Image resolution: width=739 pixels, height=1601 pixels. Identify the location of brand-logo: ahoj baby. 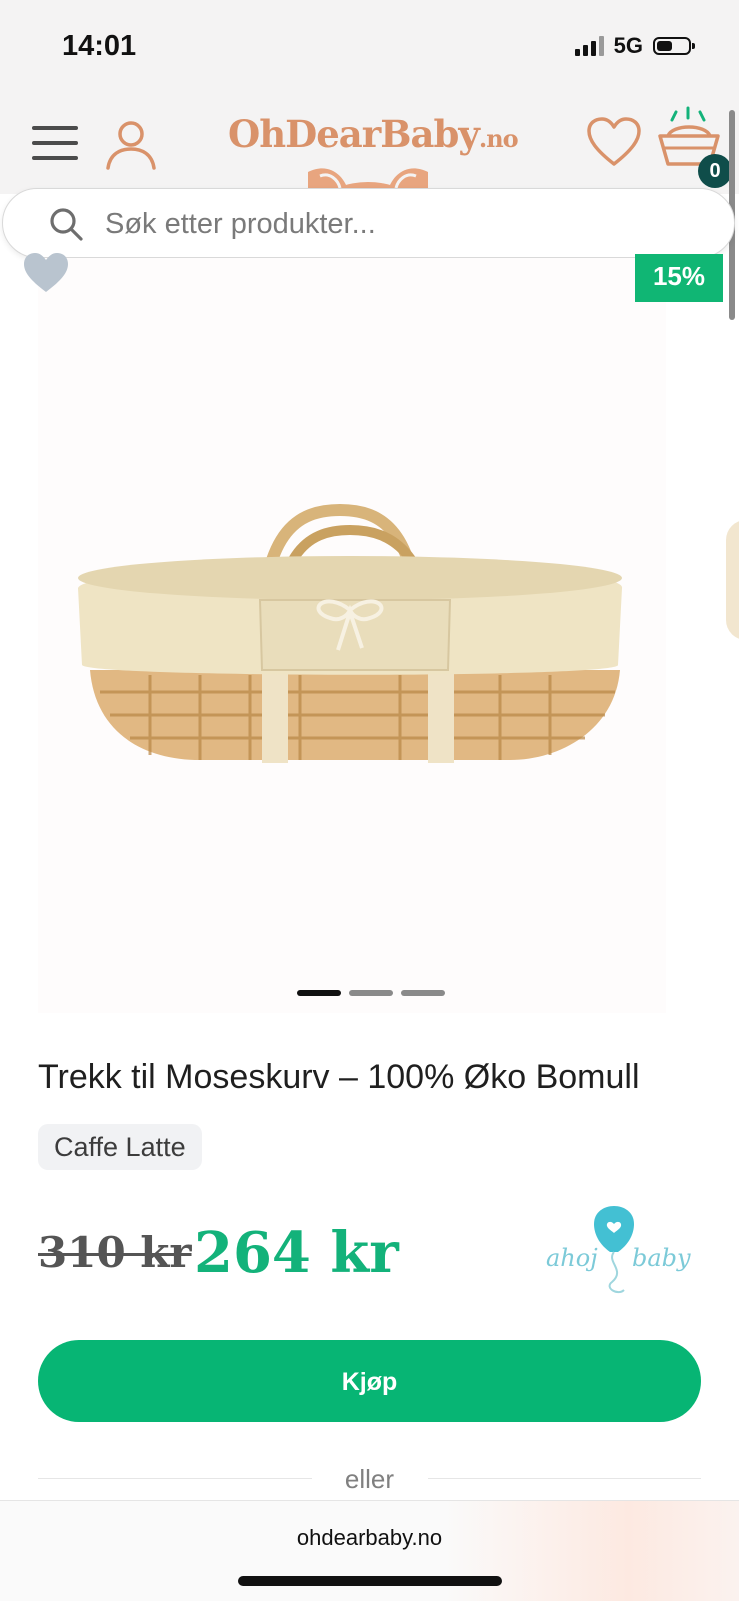
(614, 1250).